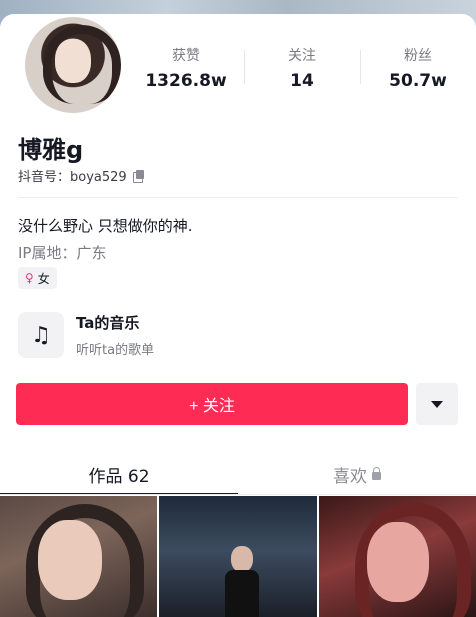  Describe the element at coordinates (238, 494) in the screenshot. I see `tab-divider` at that location.